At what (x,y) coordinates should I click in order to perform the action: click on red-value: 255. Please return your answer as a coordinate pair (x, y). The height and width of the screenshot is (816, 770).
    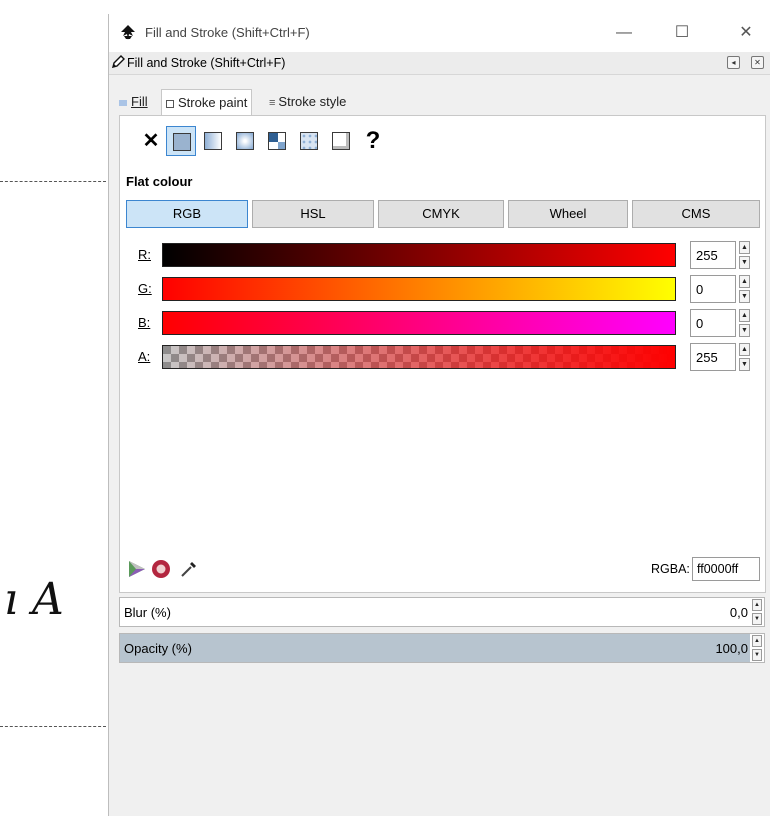
    Looking at the image, I should click on (707, 255).